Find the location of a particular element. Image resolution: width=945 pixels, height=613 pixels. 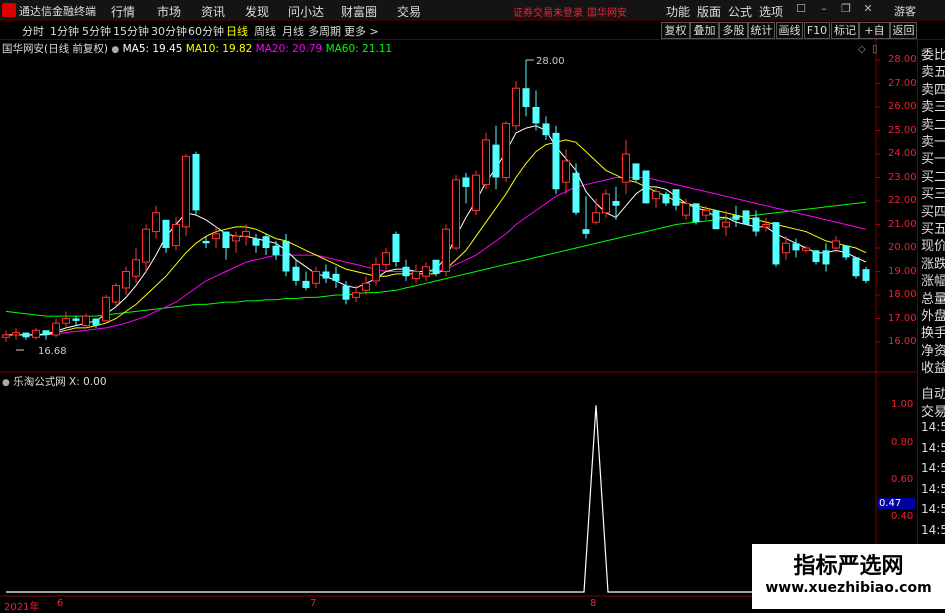

menu-shichang: 市场 is located at coordinates (169, 11).